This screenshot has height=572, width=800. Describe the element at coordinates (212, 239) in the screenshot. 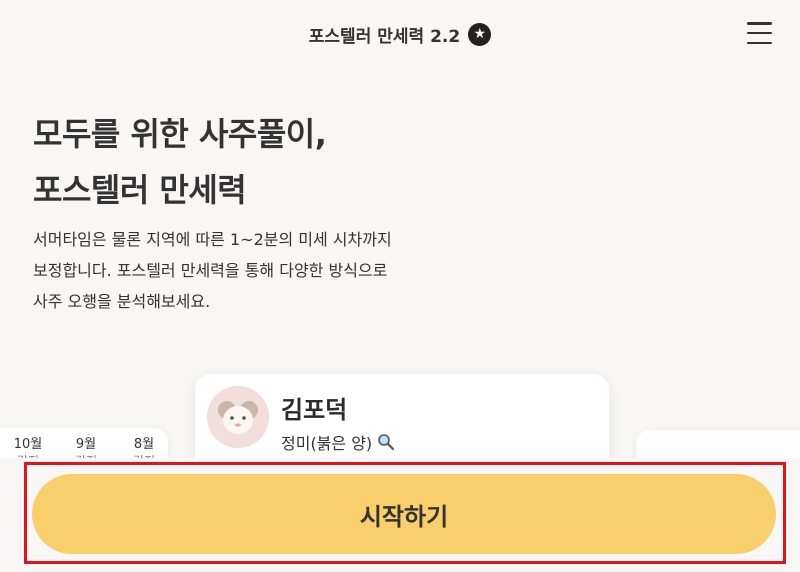

I see `hero-desc-line1: 서머타임은 물론 지역에 따른 1~2분의 미세 시차까지` at that location.